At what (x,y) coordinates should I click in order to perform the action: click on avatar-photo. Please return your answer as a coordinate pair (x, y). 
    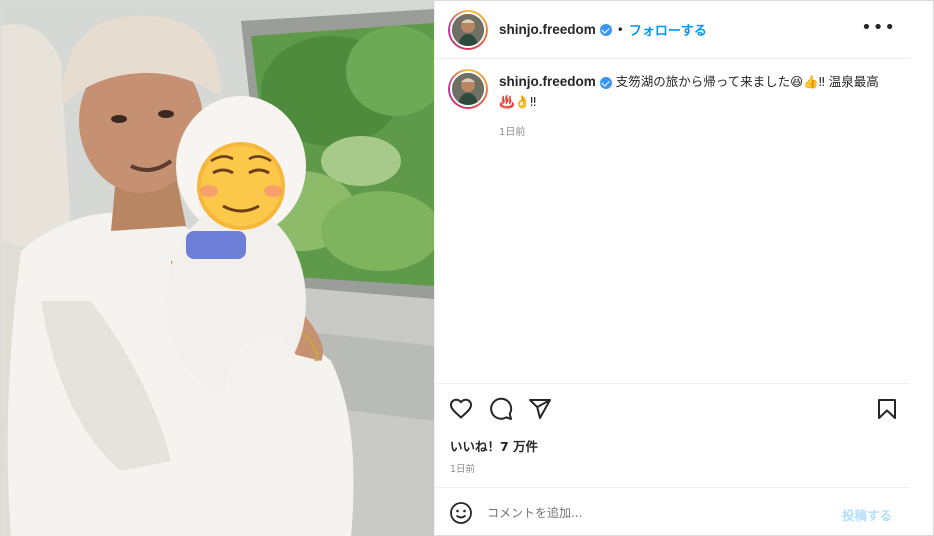
    Looking at the image, I should click on (468, 29).